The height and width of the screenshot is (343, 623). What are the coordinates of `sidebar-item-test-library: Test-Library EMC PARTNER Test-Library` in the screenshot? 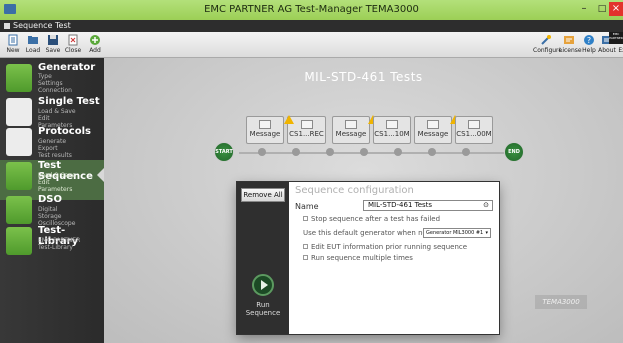 It's located at (52, 245).